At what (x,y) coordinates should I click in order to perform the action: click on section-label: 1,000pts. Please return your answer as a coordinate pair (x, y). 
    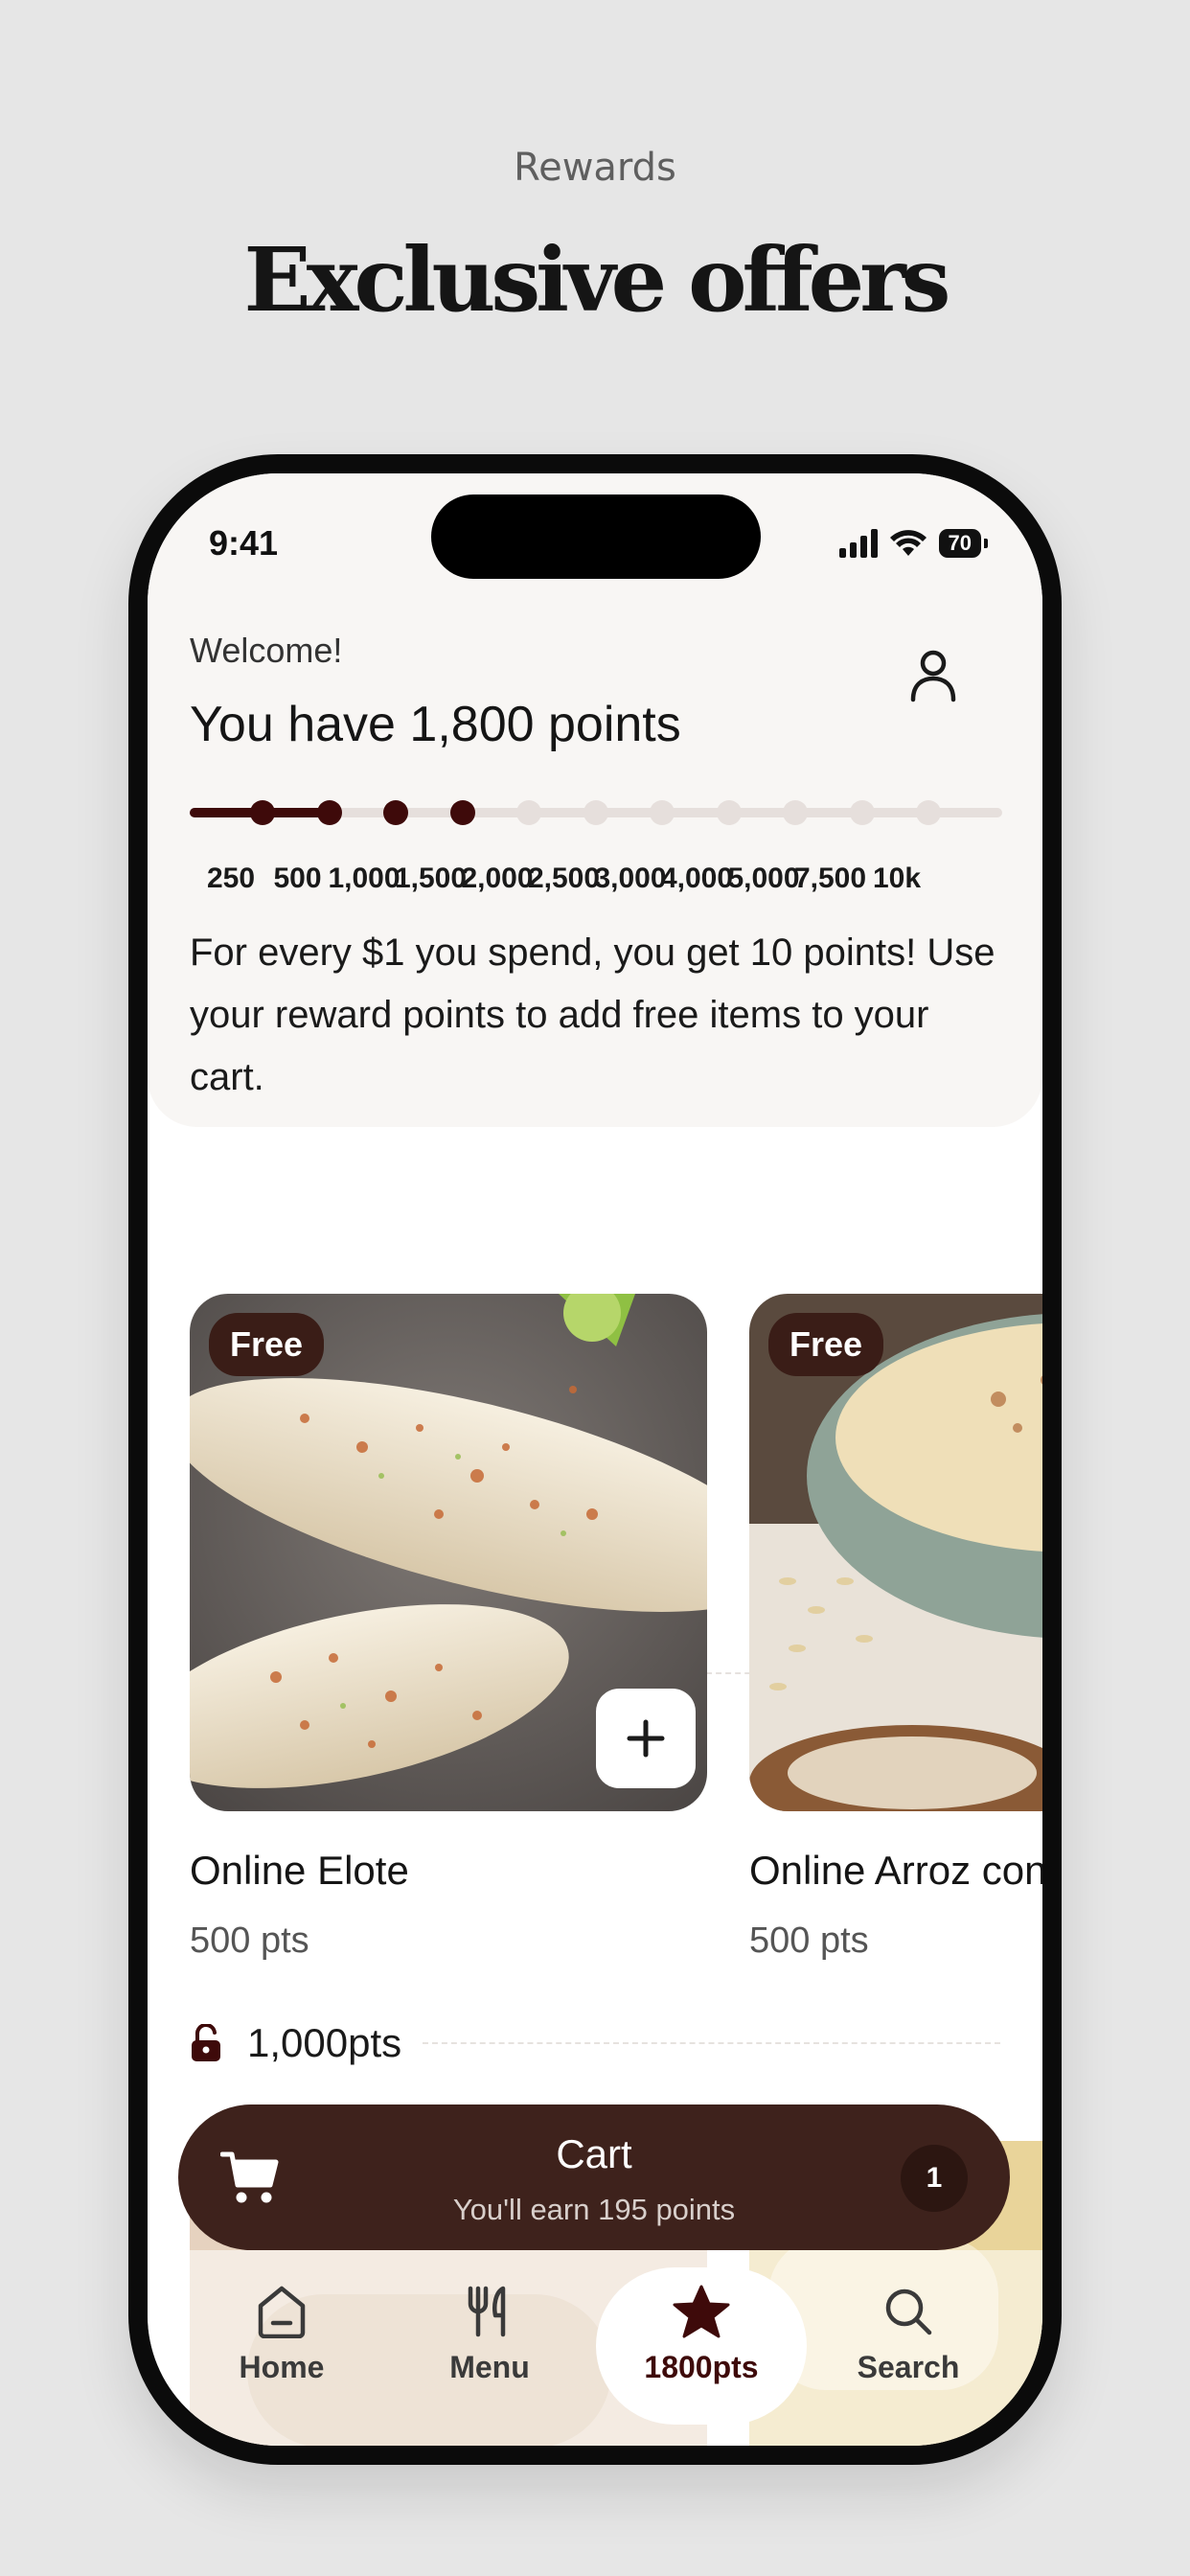
    Looking at the image, I should click on (325, 2043).